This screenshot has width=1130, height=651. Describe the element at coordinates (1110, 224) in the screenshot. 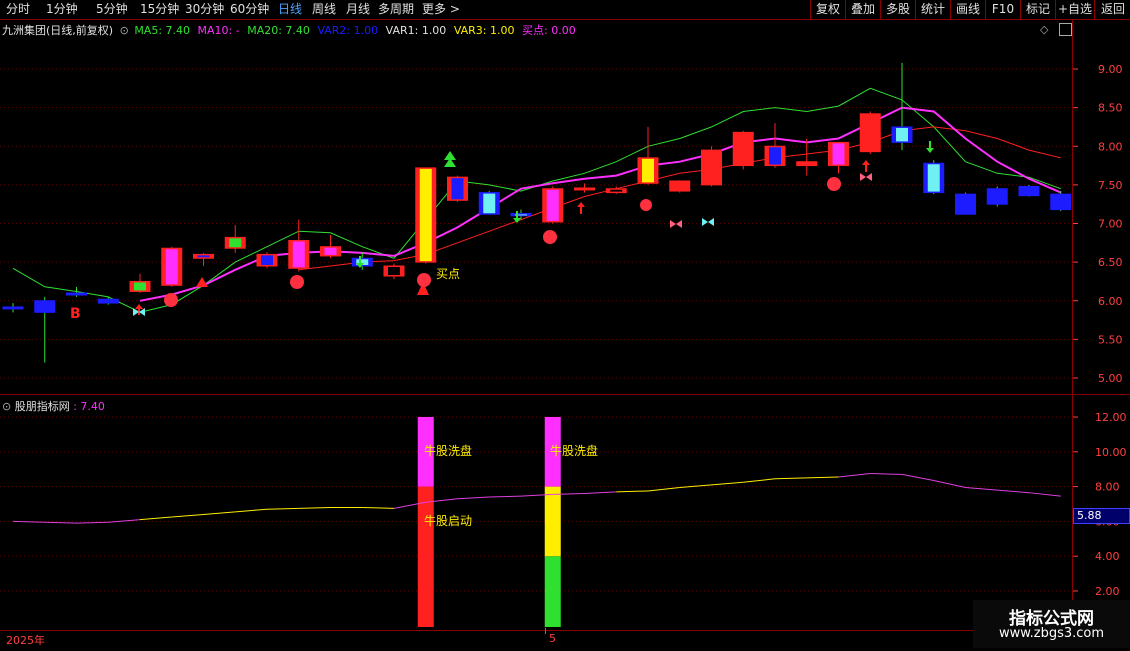

I see `axis-tick-label: 7.00` at that location.